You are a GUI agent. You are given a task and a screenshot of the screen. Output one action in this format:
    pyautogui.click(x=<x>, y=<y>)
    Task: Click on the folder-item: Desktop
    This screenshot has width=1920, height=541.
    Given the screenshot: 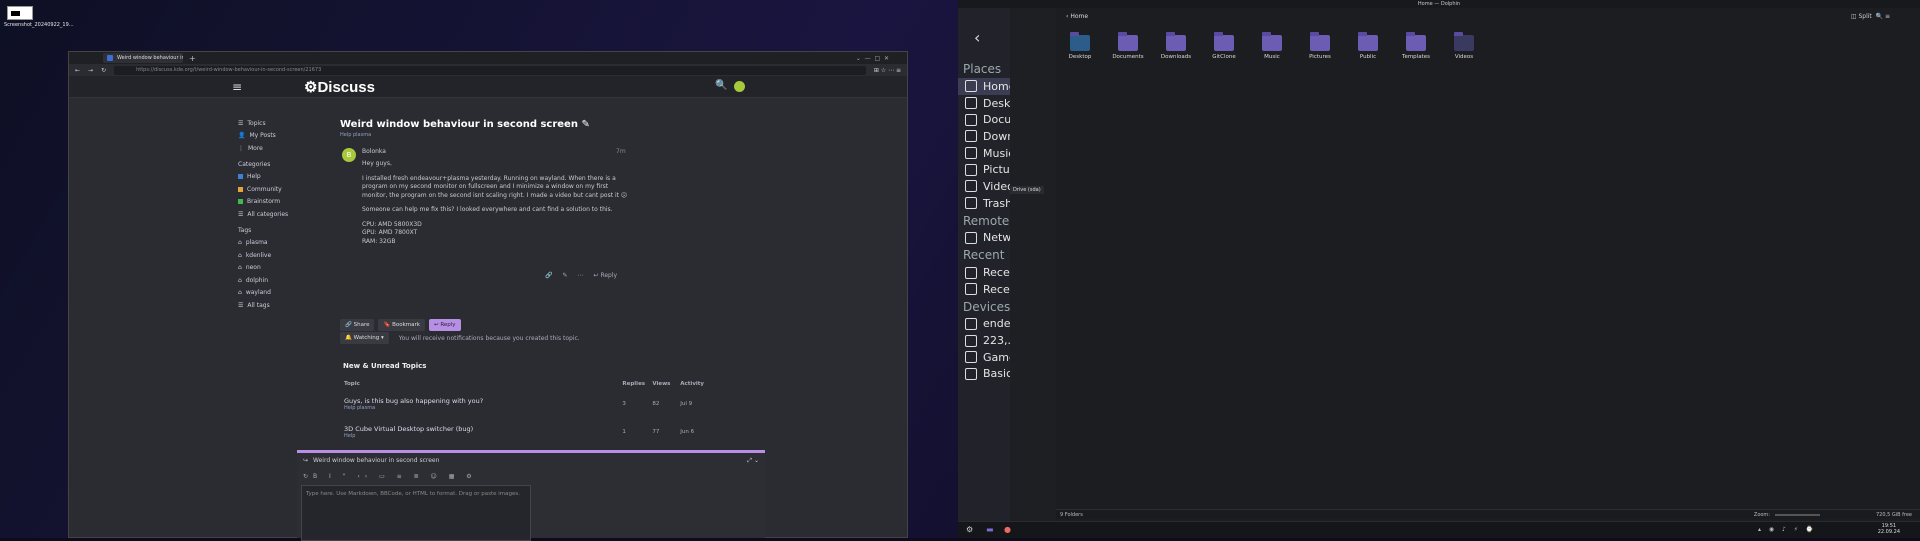 What is the action you would take?
    pyautogui.click(x=1080, y=46)
    